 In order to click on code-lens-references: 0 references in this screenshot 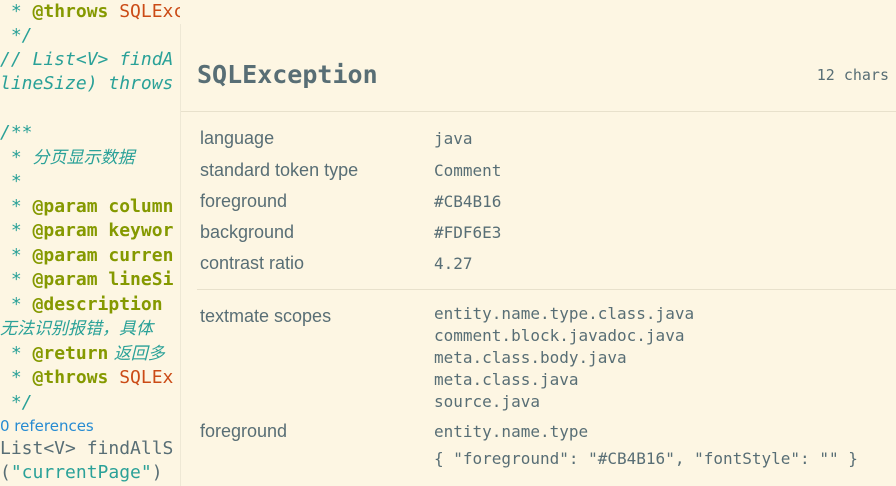, I will do `click(47, 426)`.